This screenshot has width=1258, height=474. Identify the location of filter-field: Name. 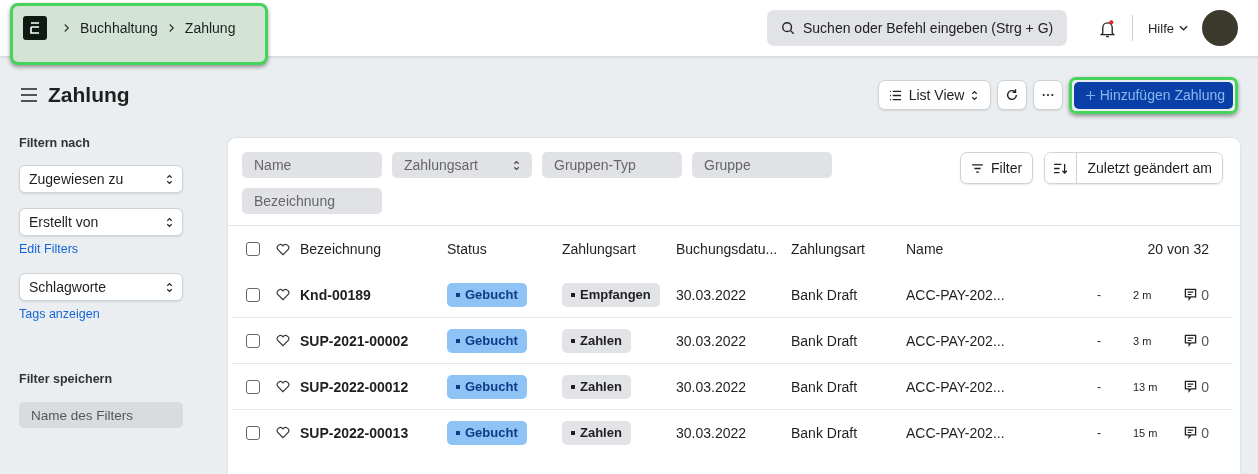
(312, 165).